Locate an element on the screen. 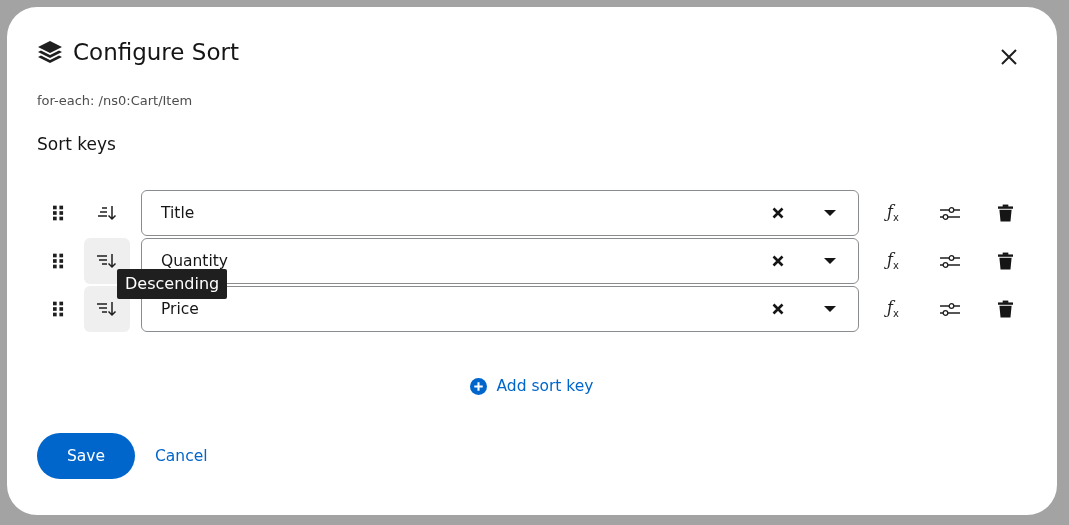 Image resolution: width=1069 pixels, height=525 pixels. dialog-title: Configure Sort is located at coordinates (156, 52).